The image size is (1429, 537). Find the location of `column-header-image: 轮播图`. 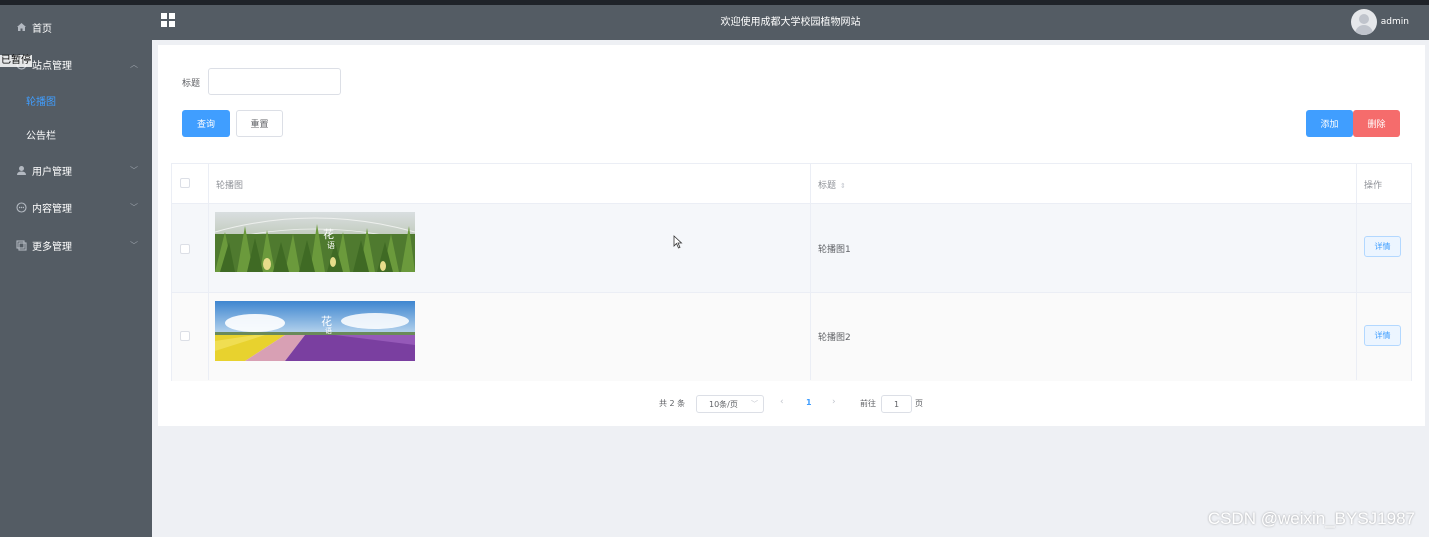

column-header-image: 轮播图 is located at coordinates (230, 186).